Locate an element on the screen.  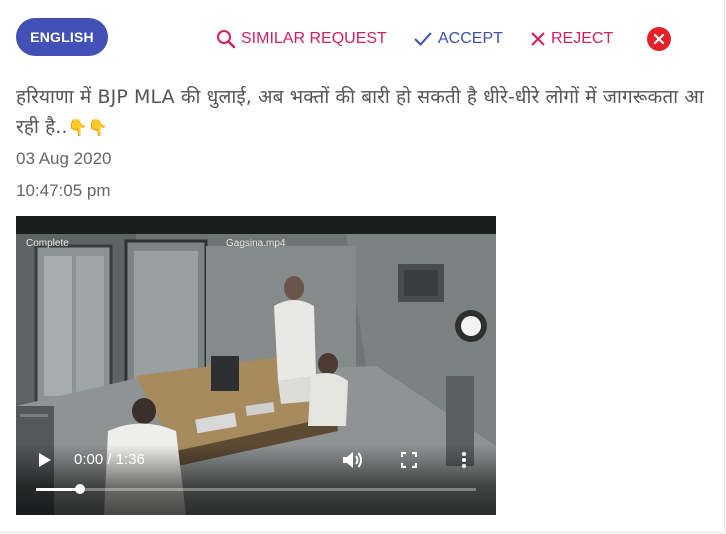
video-progress-bar is located at coordinates (256, 489).